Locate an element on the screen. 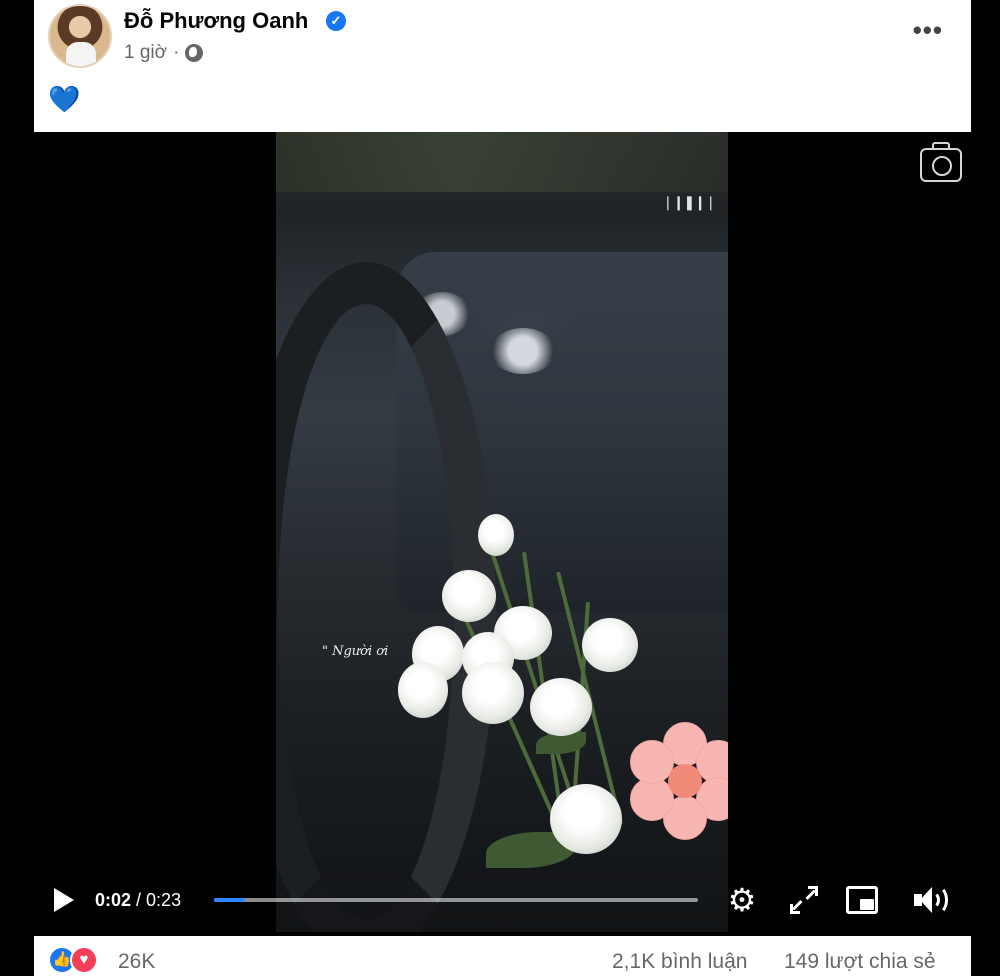 The height and width of the screenshot is (976, 1000). post-meta: 1 giờ · is located at coordinates (164, 53).